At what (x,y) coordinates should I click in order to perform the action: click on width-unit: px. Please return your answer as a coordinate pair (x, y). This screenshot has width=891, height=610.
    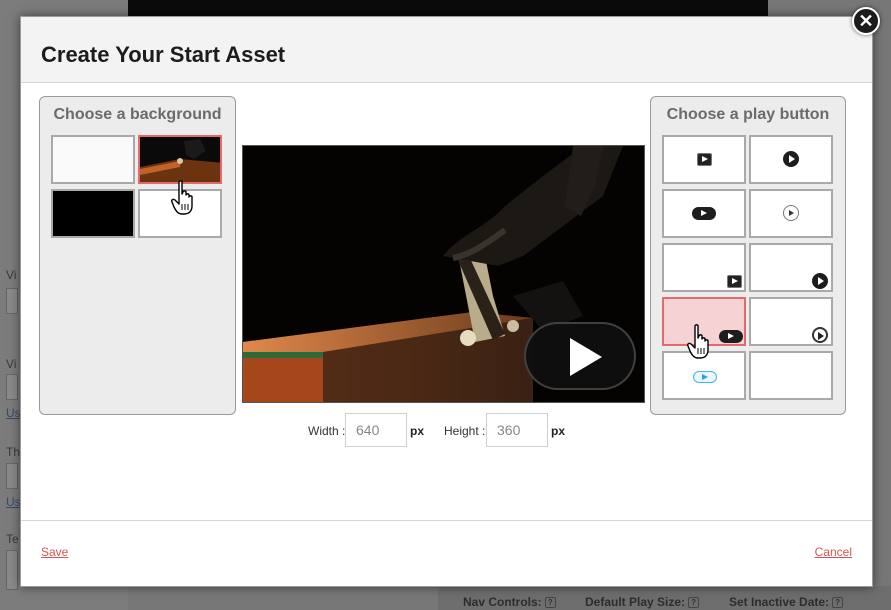
    Looking at the image, I should click on (417, 431).